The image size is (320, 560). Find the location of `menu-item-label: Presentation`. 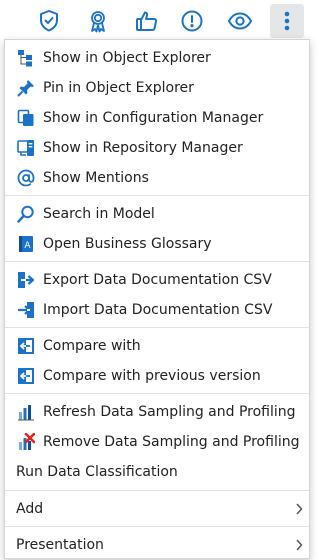

menu-item-label: Presentation is located at coordinates (60, 545).